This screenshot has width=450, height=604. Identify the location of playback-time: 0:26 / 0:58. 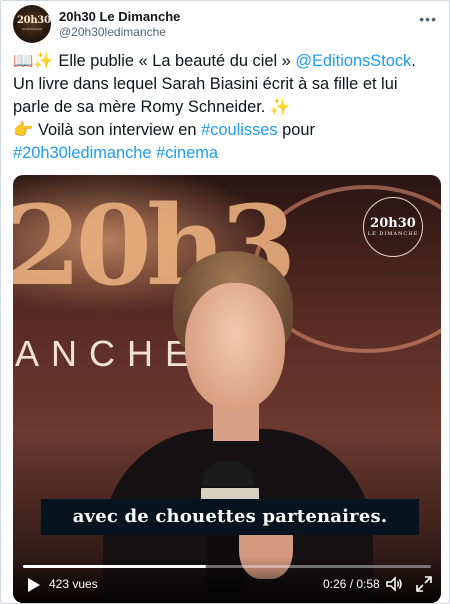
(351, 584).